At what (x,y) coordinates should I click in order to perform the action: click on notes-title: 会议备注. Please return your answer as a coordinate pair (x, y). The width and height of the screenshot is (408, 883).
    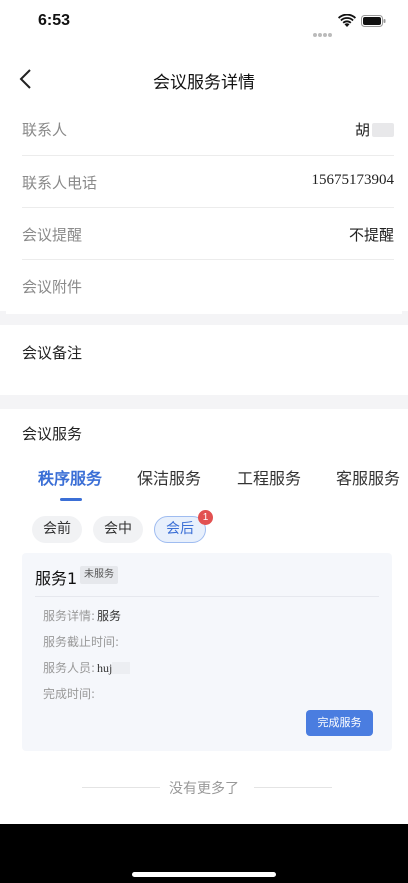
    Looking at the image, I should click on (52, 353).